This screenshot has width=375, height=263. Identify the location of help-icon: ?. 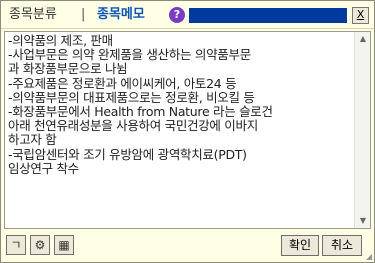
(177, 15).